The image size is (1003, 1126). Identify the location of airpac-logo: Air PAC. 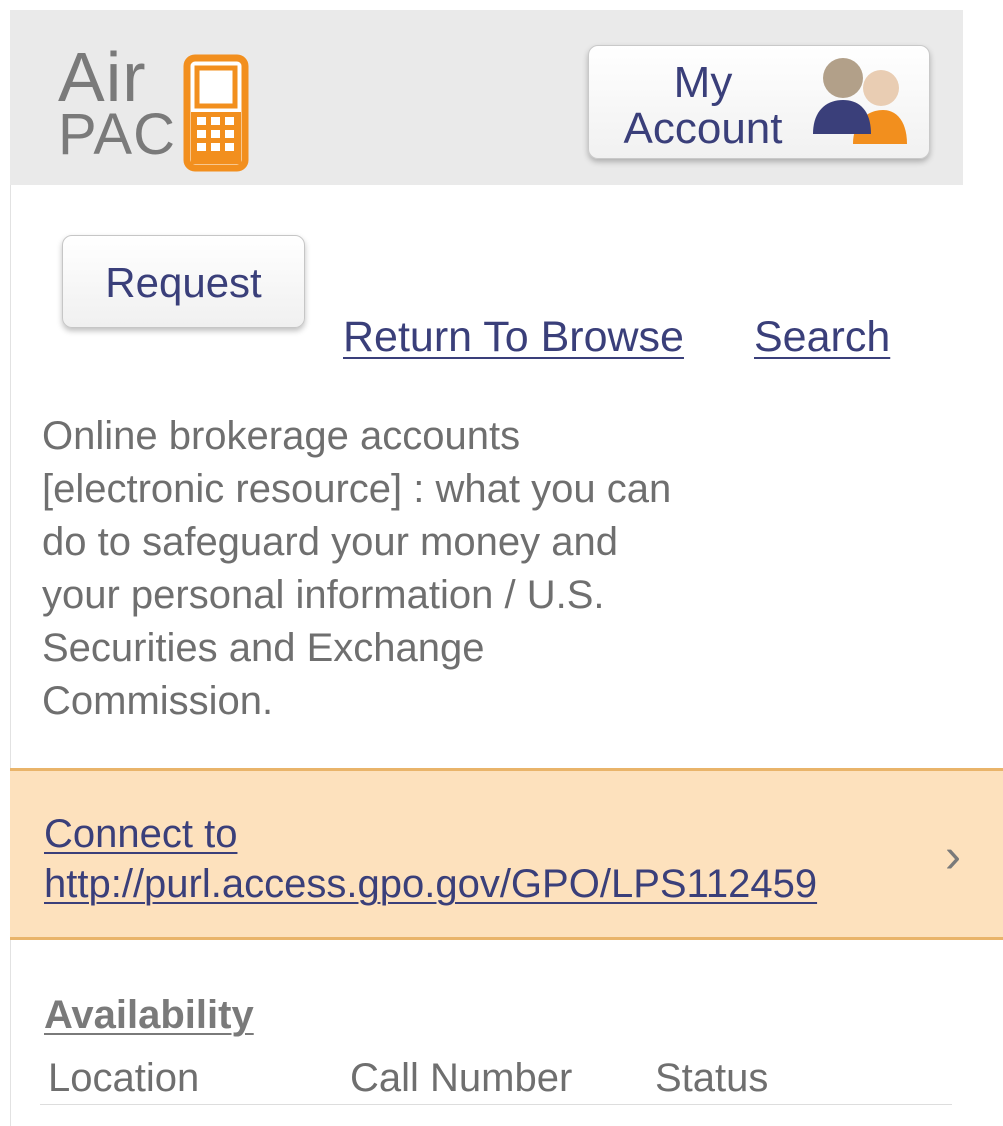
(163, 112).